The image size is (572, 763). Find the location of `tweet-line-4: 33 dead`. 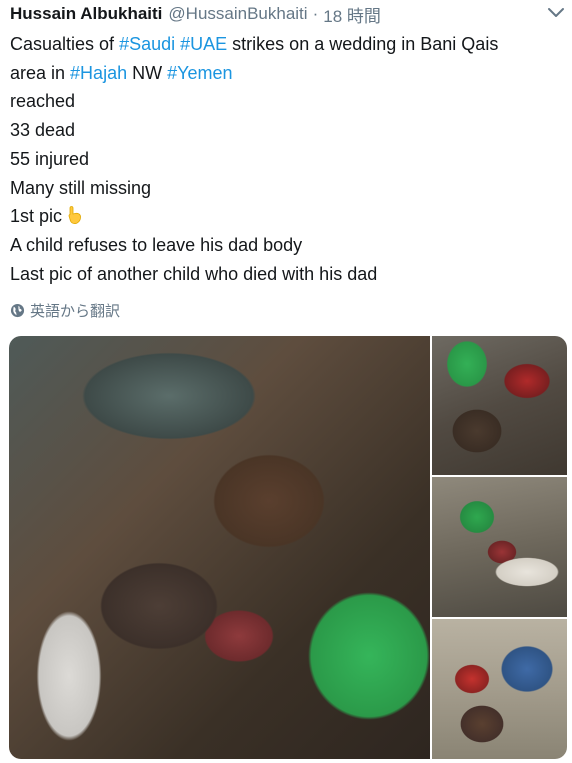

tweet-line-4: 33 dead is located at coordinates (43, 130).